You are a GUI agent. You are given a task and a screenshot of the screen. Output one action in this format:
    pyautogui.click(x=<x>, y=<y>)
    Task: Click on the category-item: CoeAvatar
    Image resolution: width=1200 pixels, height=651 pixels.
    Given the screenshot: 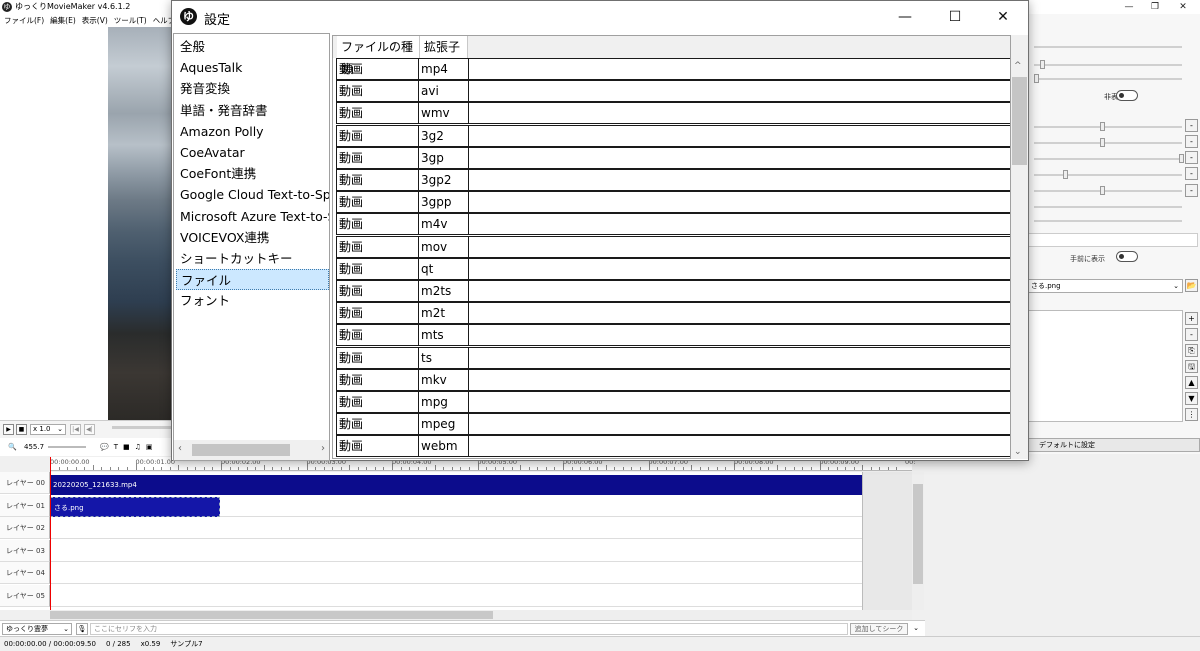 What is the action you would take?
    pyautogui.click(x=212, y=152)
    